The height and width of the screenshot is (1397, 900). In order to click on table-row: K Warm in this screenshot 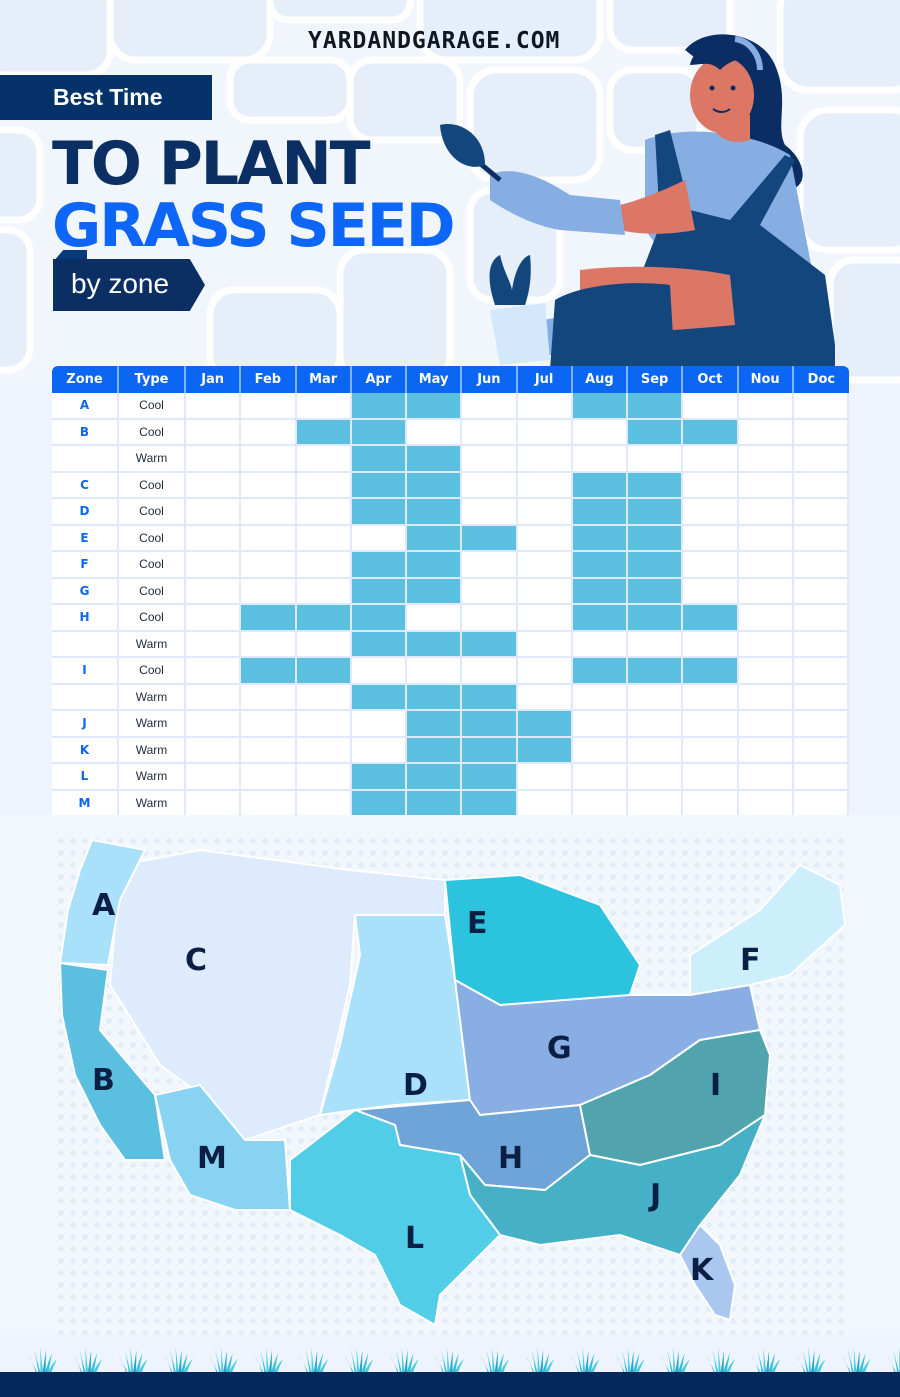, I will do `click(450, 750)`.